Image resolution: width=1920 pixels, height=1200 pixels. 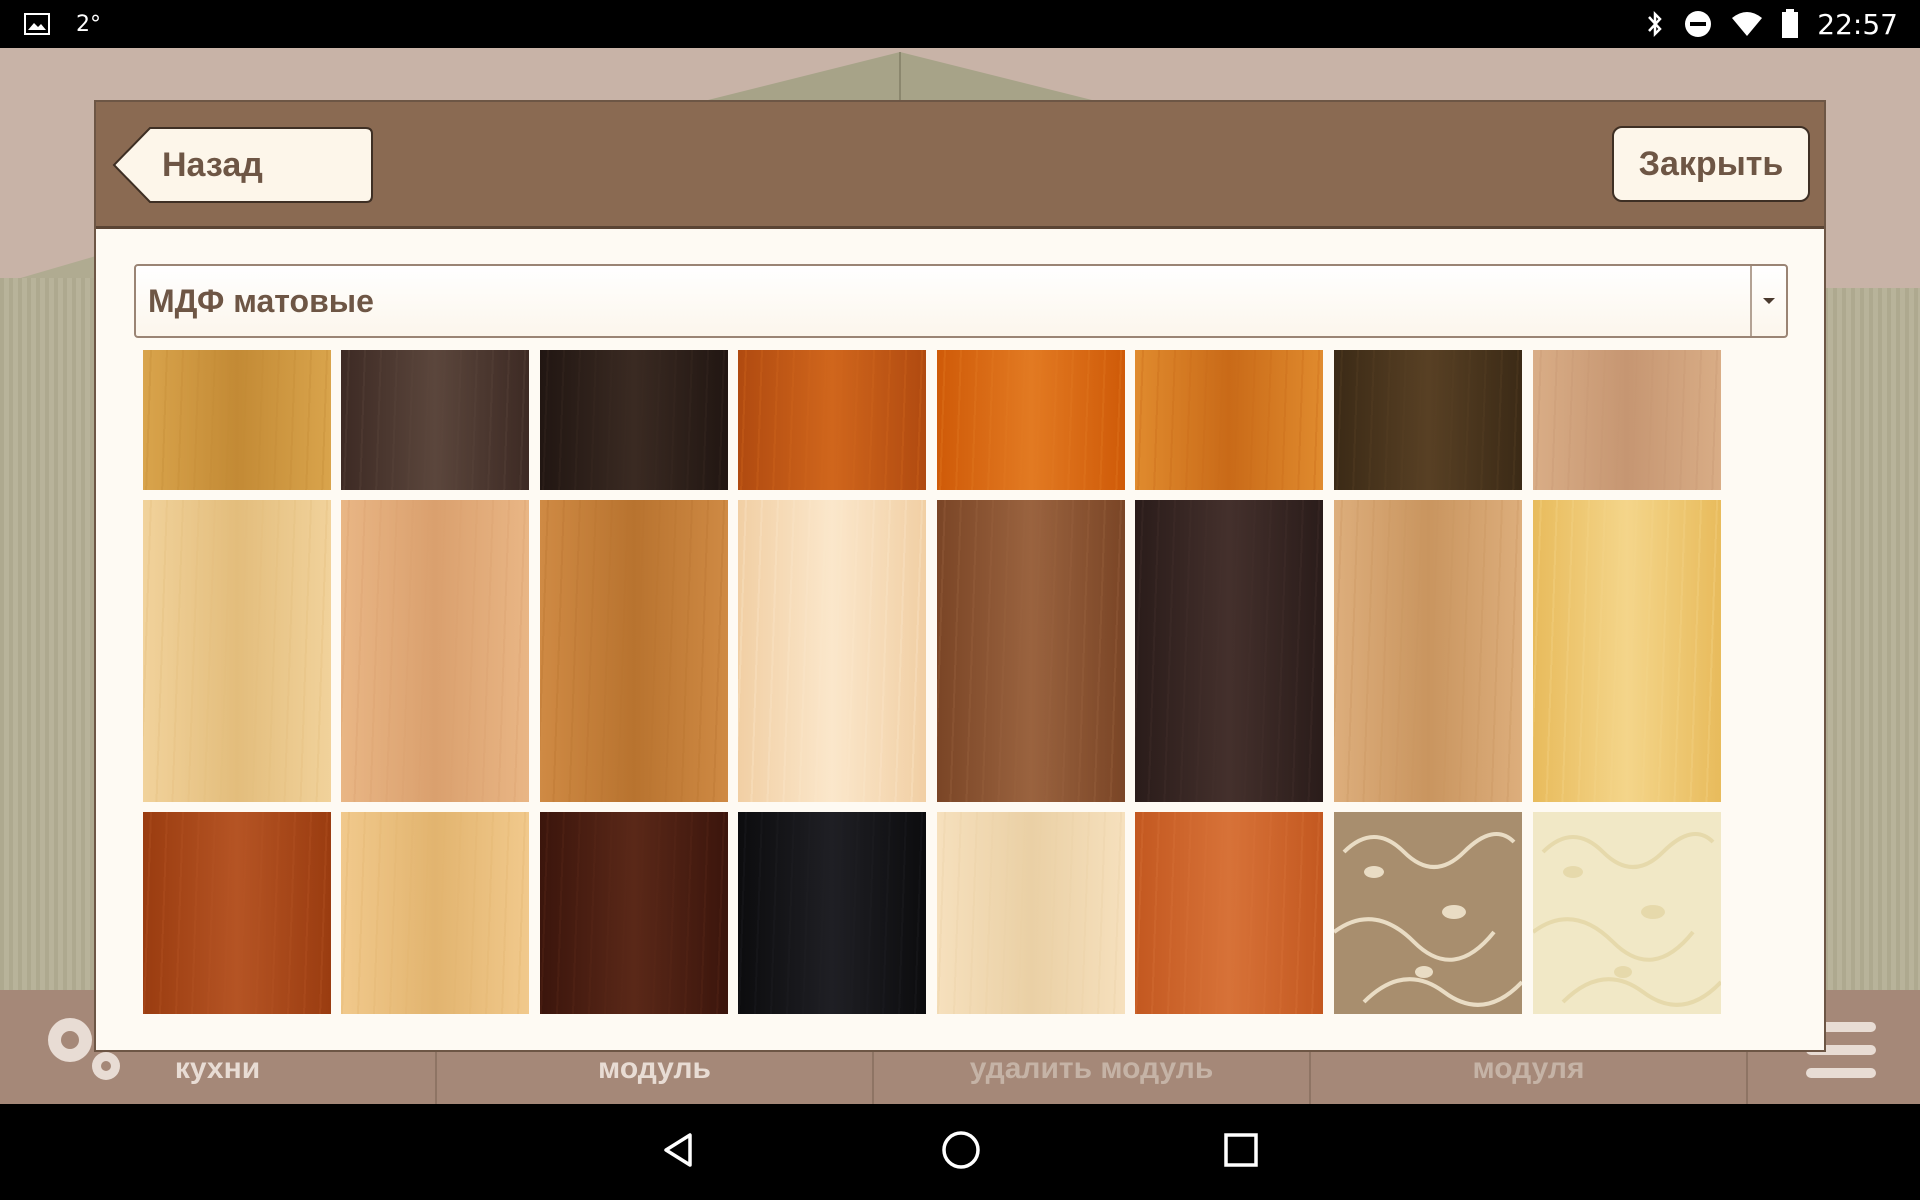 I want to click on dialog-header: Назад Закрыть, so click(x=960, y=165).